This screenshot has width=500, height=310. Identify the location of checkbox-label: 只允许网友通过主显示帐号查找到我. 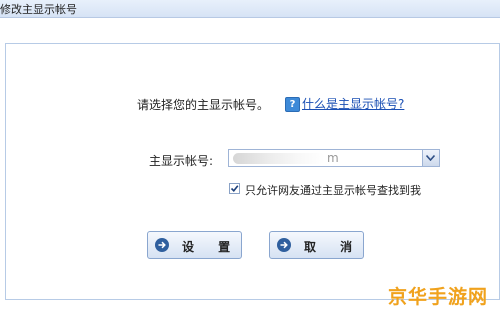
(333, 190).